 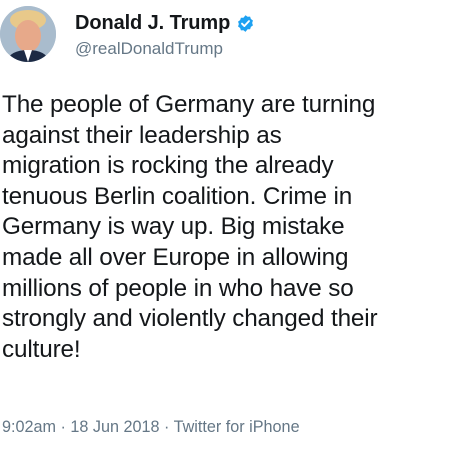 I want to click on verified-badge-icon, so click(x=245, y=23).